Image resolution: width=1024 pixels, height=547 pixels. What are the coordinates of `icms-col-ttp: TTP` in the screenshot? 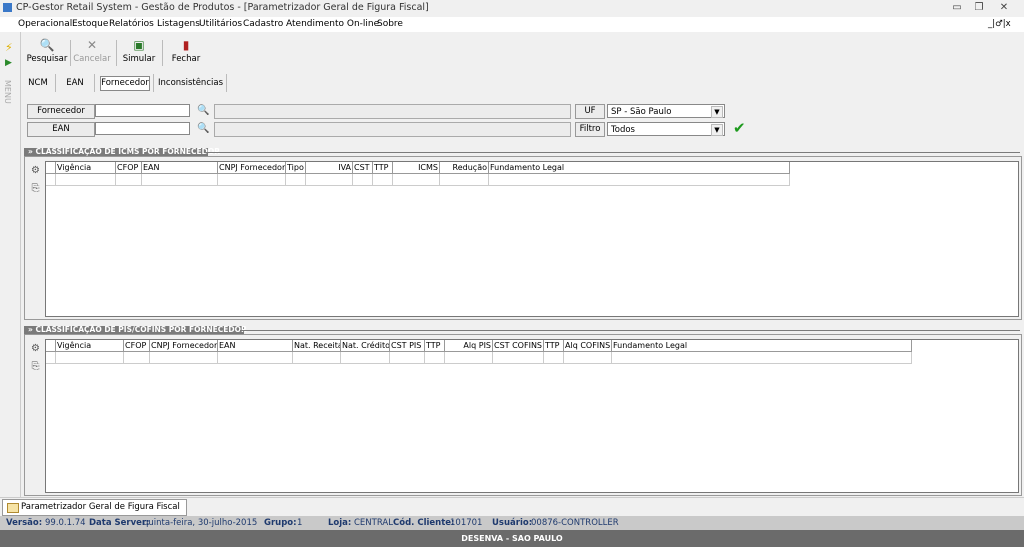 It's located at (383, 168).